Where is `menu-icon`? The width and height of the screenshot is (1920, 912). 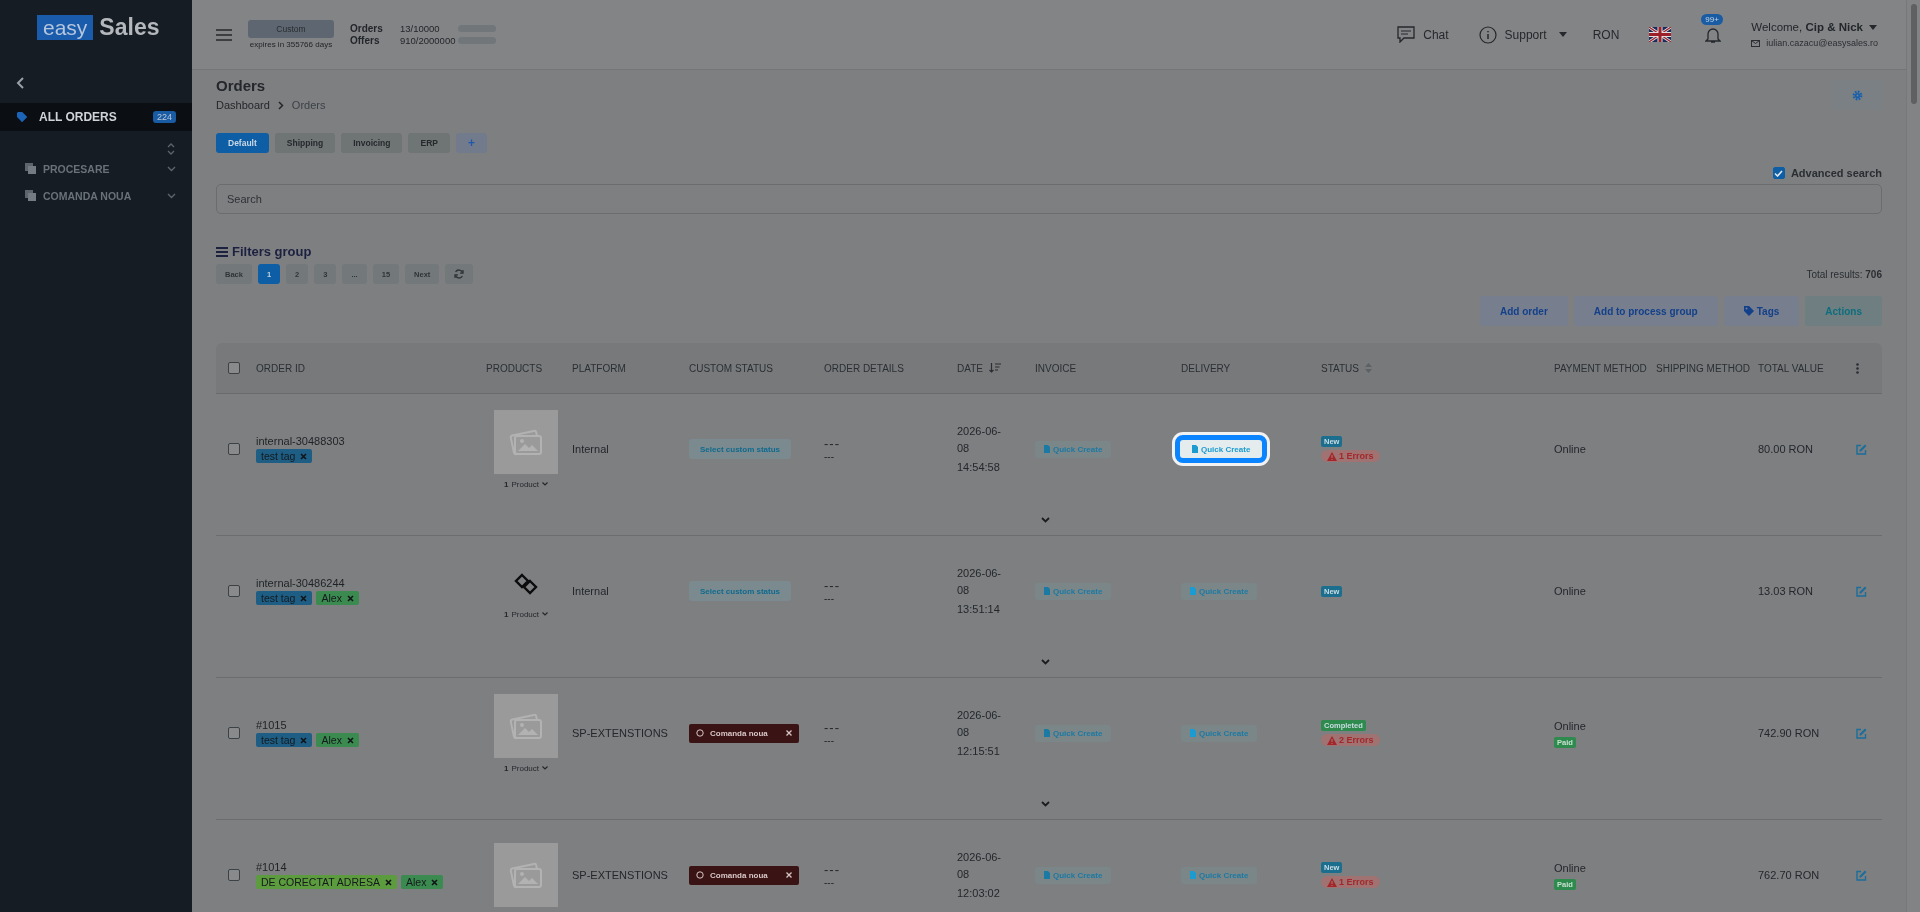
menu-icon is located at coordinates (224, 34).